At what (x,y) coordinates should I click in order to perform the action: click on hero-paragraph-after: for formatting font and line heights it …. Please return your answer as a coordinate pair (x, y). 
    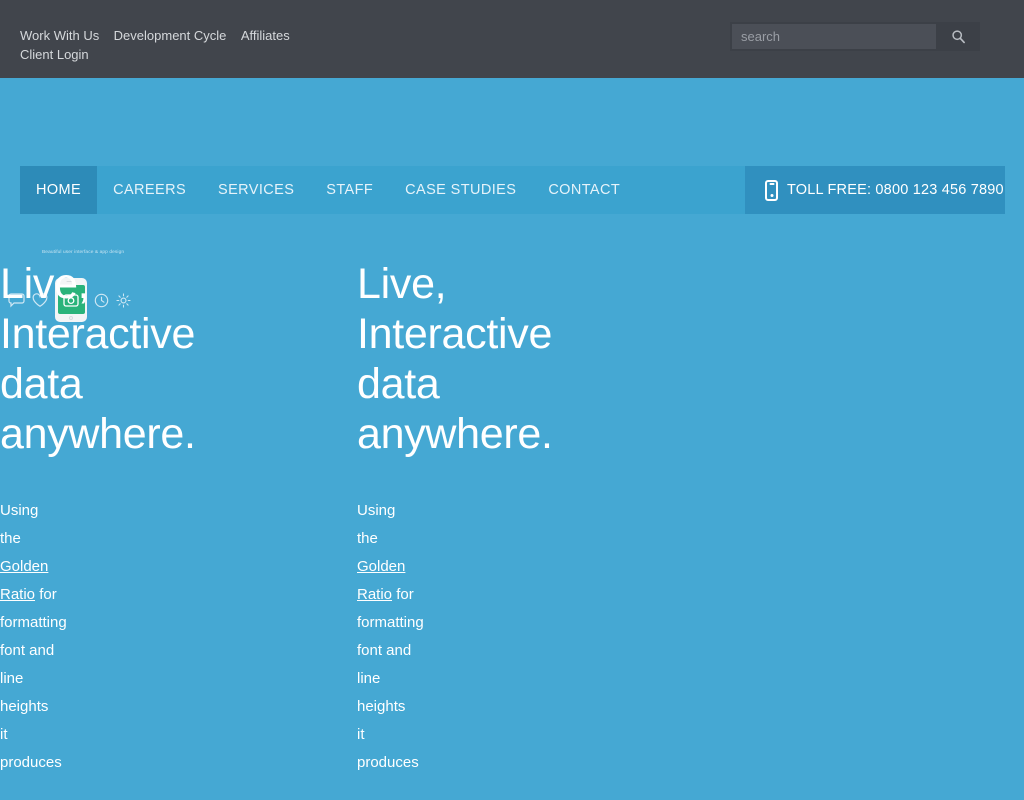
    Looking at the image, I should click on (390, 678).